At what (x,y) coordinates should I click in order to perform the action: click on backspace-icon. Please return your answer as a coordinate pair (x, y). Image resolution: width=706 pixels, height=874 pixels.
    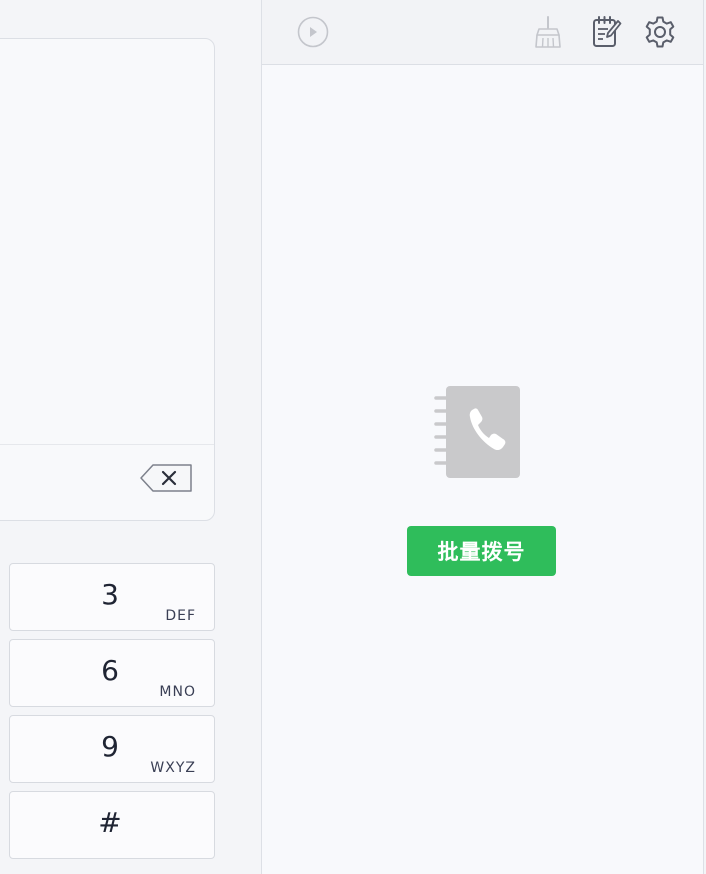
    Looking at the image, I should click on (166, 478).